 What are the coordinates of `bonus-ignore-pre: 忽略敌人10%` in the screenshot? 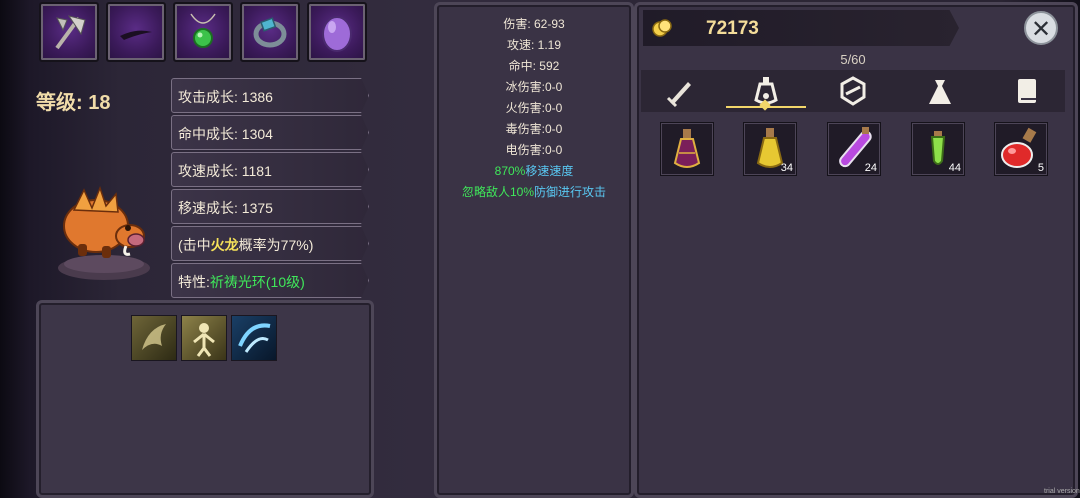 It's located at (497, 192).